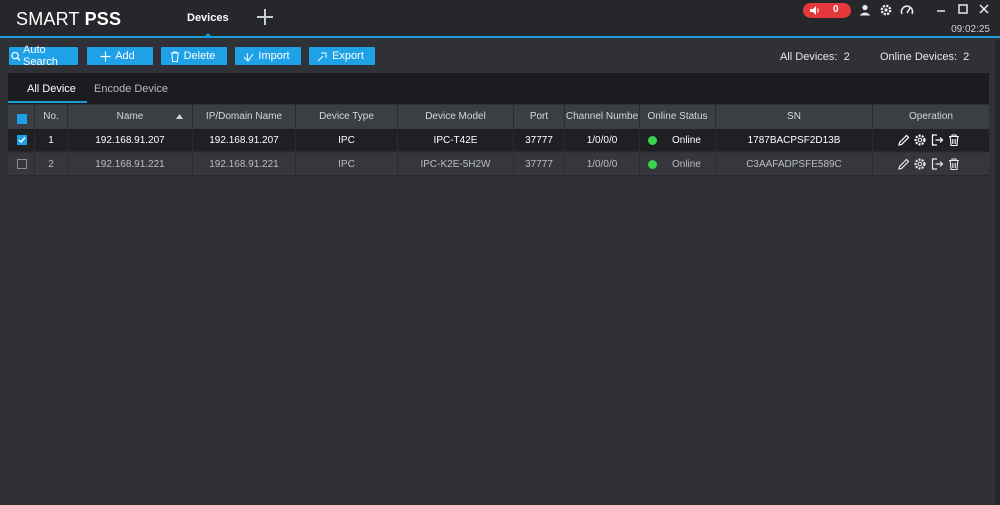  Describe the element at coordinates (456, 164) in the screenshot. I see `cell-device-model: IPC-K2E-5H2W` at that location.